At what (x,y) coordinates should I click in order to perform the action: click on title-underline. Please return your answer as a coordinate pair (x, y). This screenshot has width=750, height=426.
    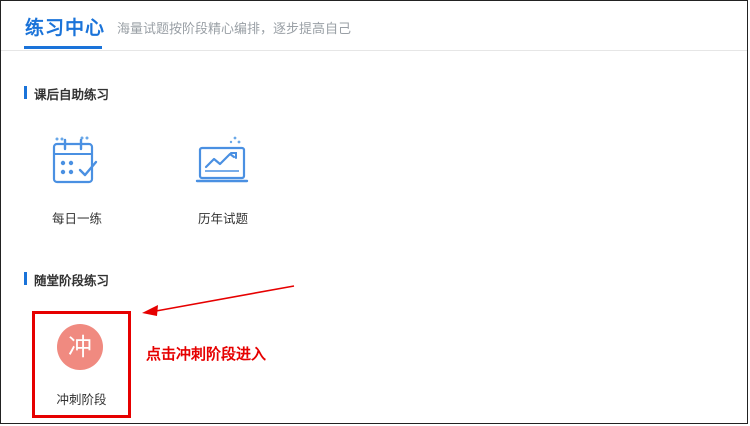
    Looking at the image, I should click on (63, 47).